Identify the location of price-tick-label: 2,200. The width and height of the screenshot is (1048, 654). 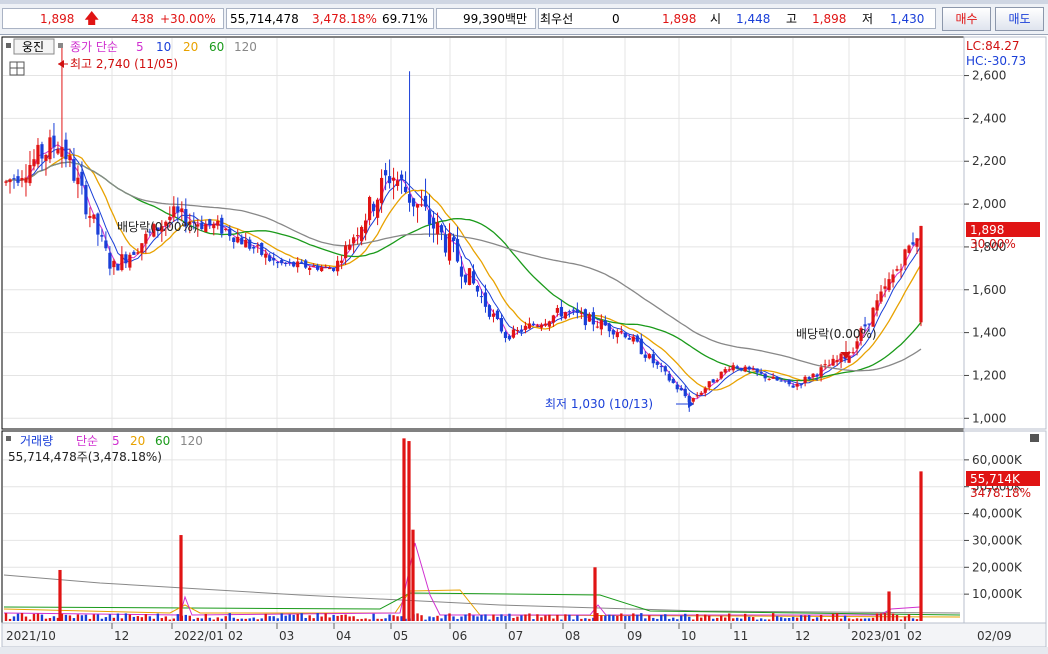
(989, 161).